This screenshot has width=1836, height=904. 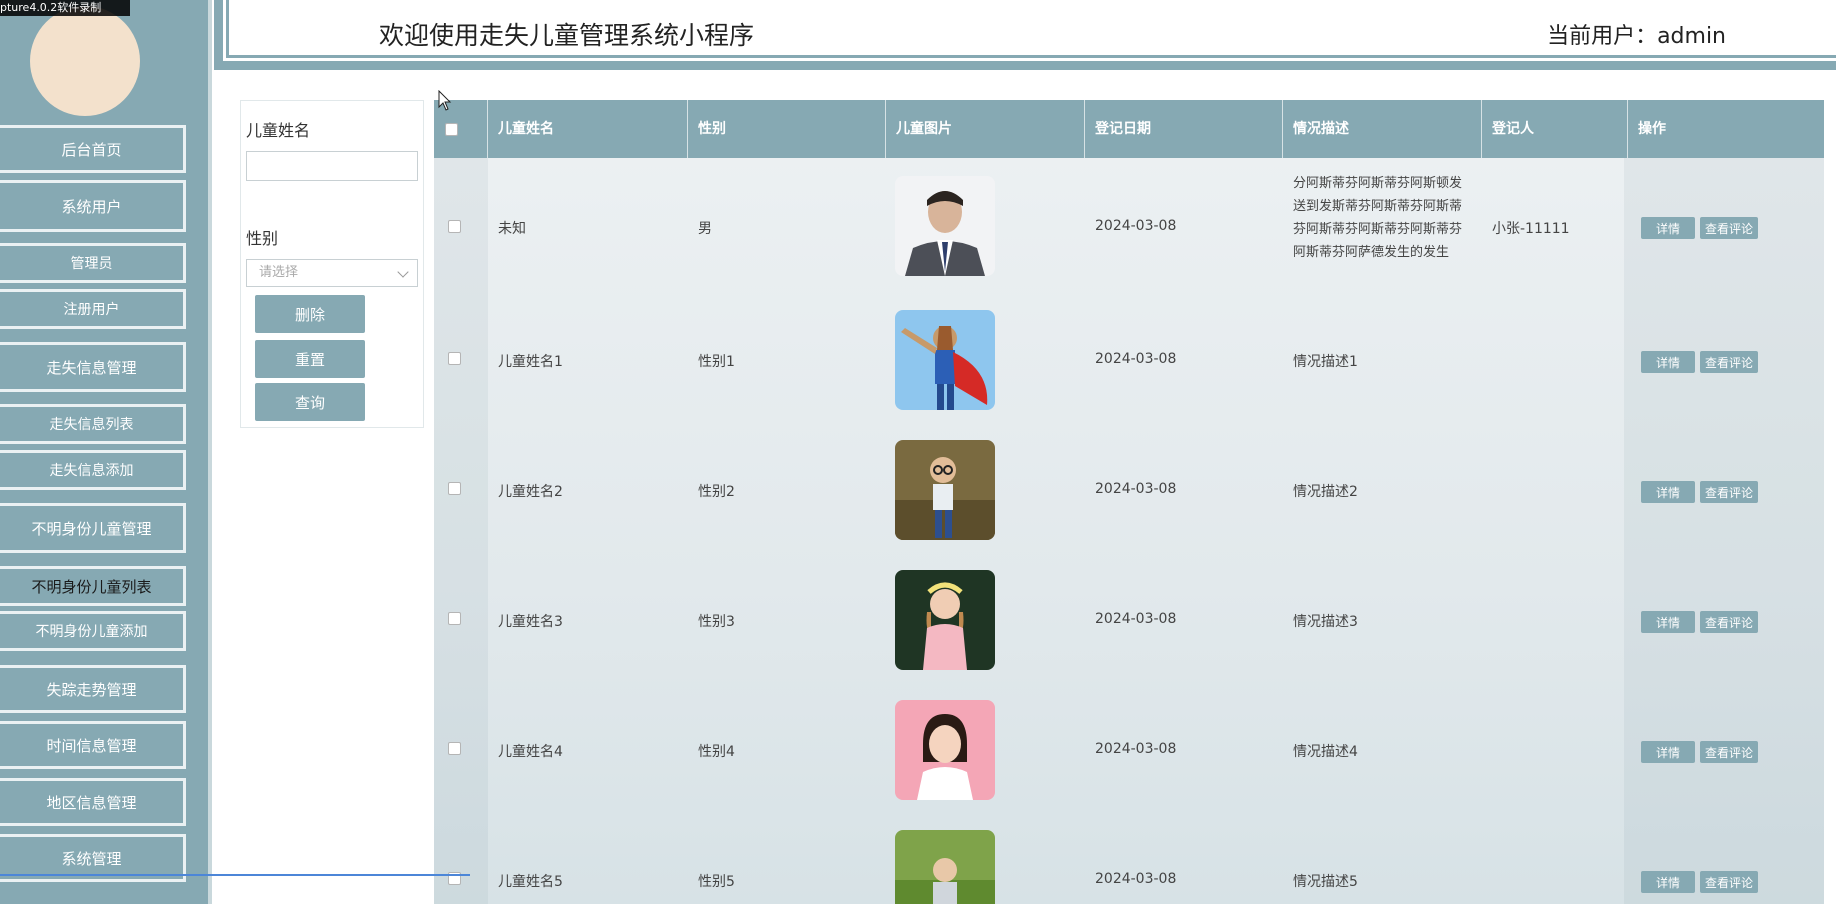 I want to click on column-header: 情况描述, so click(x=1382, y=129).